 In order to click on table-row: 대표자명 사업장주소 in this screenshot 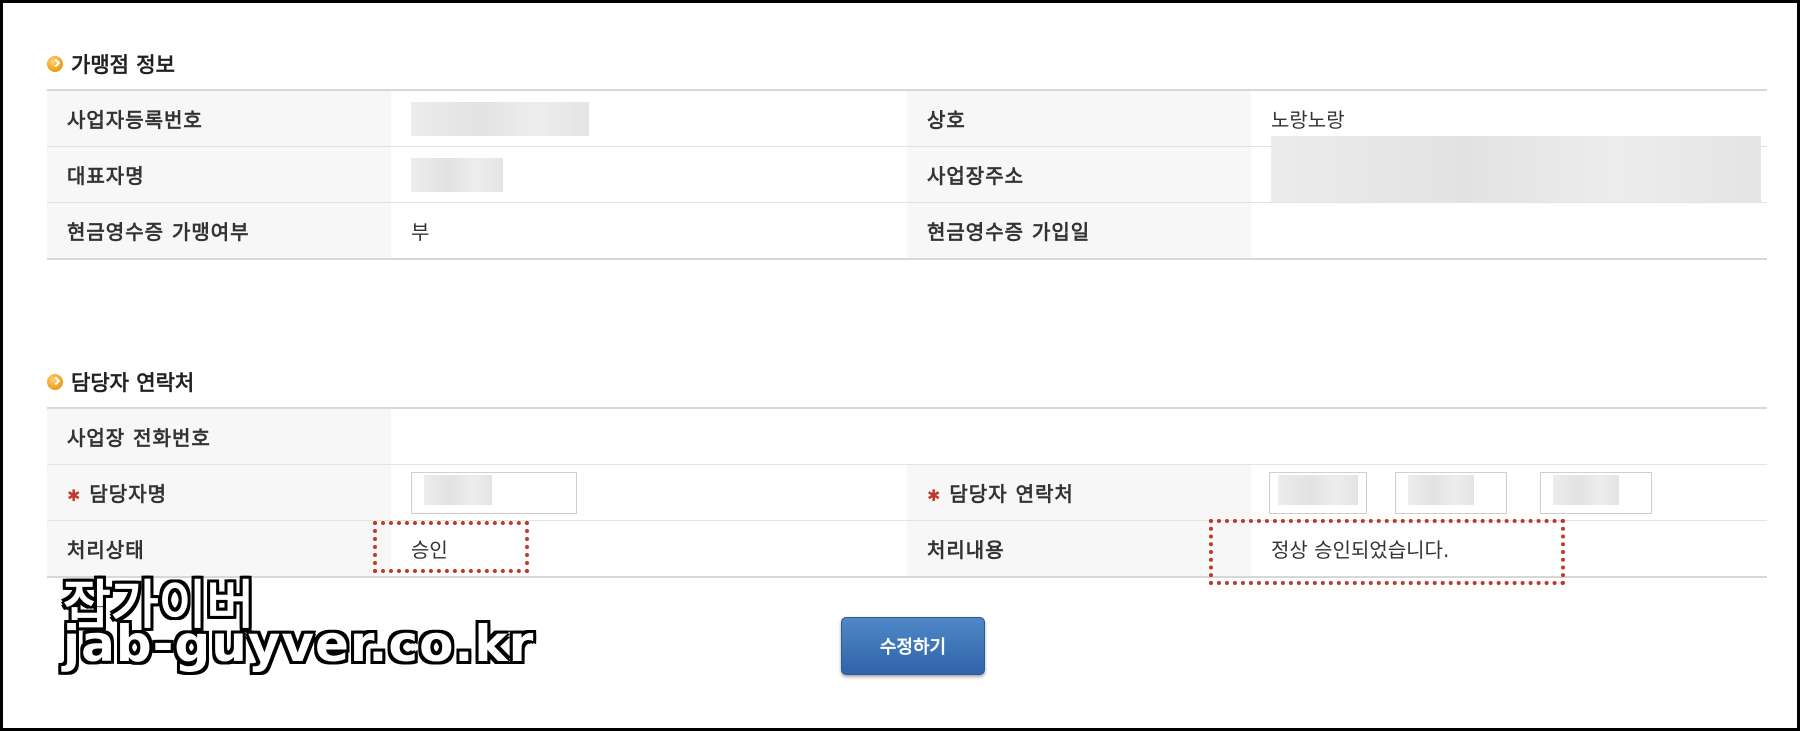, I will do `click(907, 169)`.